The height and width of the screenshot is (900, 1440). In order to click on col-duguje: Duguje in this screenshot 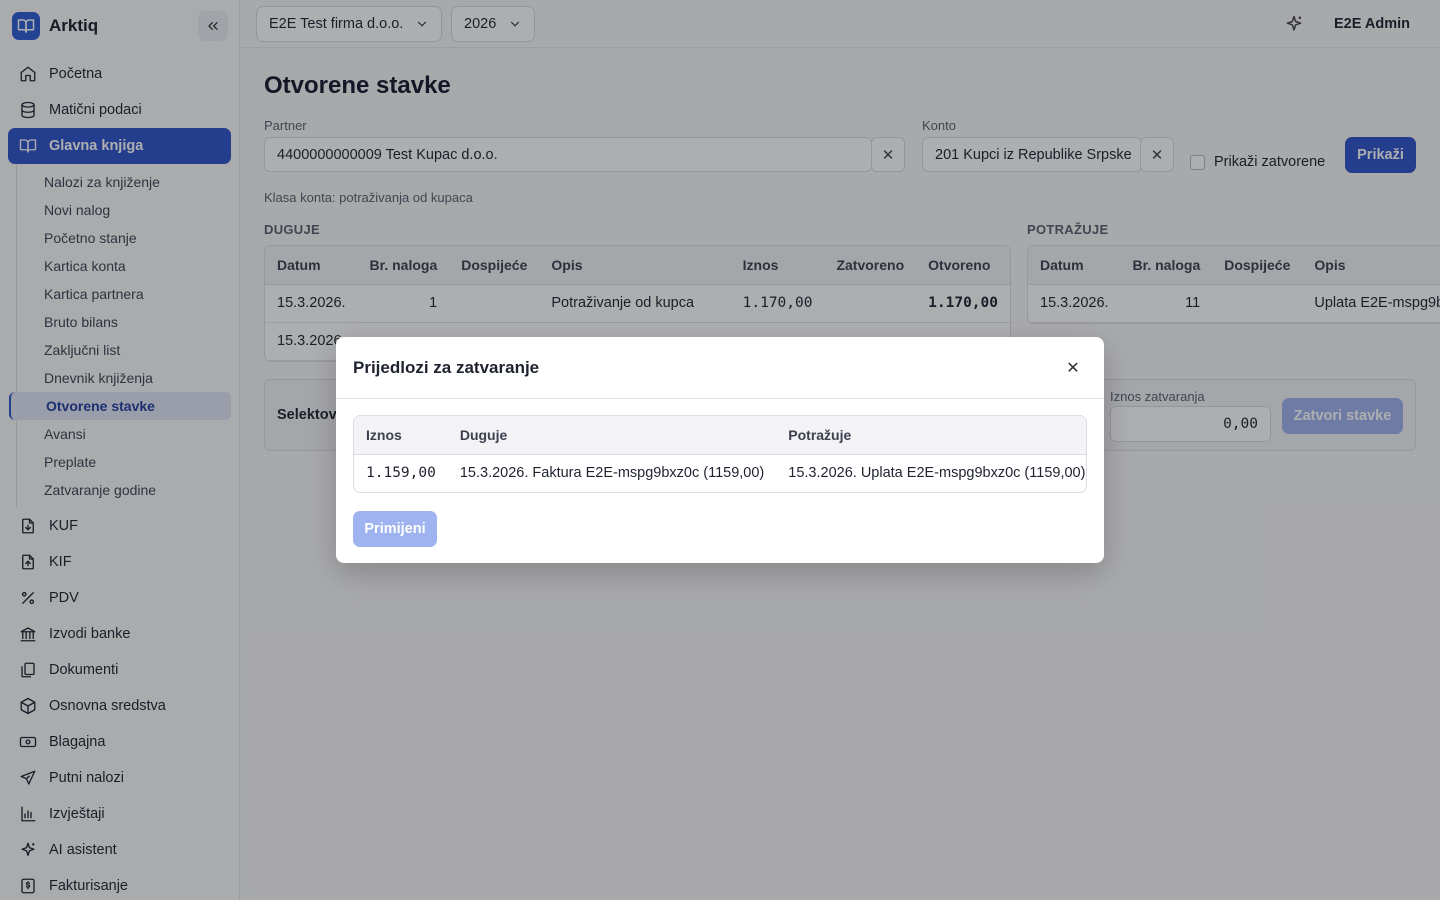, I will do `click(612, 435)`.